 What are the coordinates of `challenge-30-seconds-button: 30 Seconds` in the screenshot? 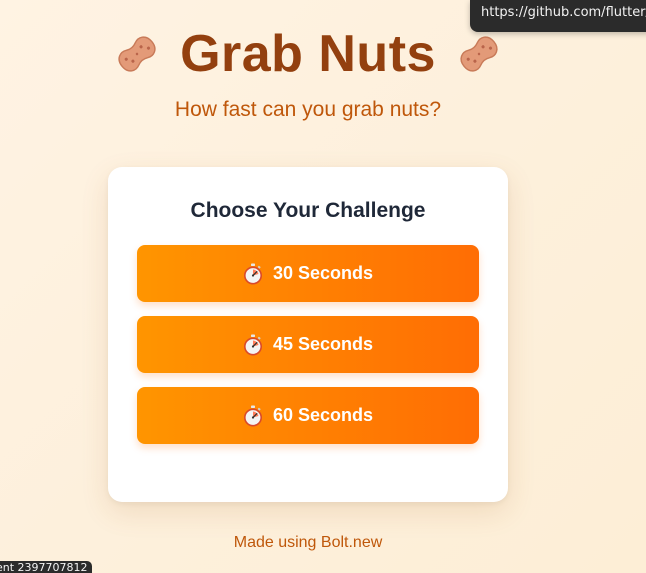 It's located at (308, 273).